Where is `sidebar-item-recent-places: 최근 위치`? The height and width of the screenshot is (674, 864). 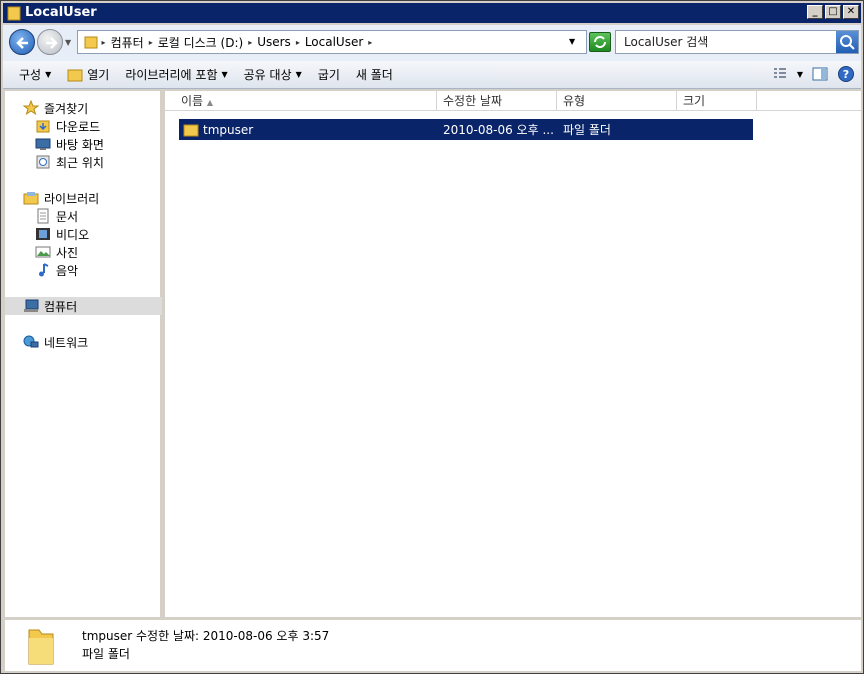
sidebar-item-recent-places: 최근 위치 is located at coordinates (83, 162).